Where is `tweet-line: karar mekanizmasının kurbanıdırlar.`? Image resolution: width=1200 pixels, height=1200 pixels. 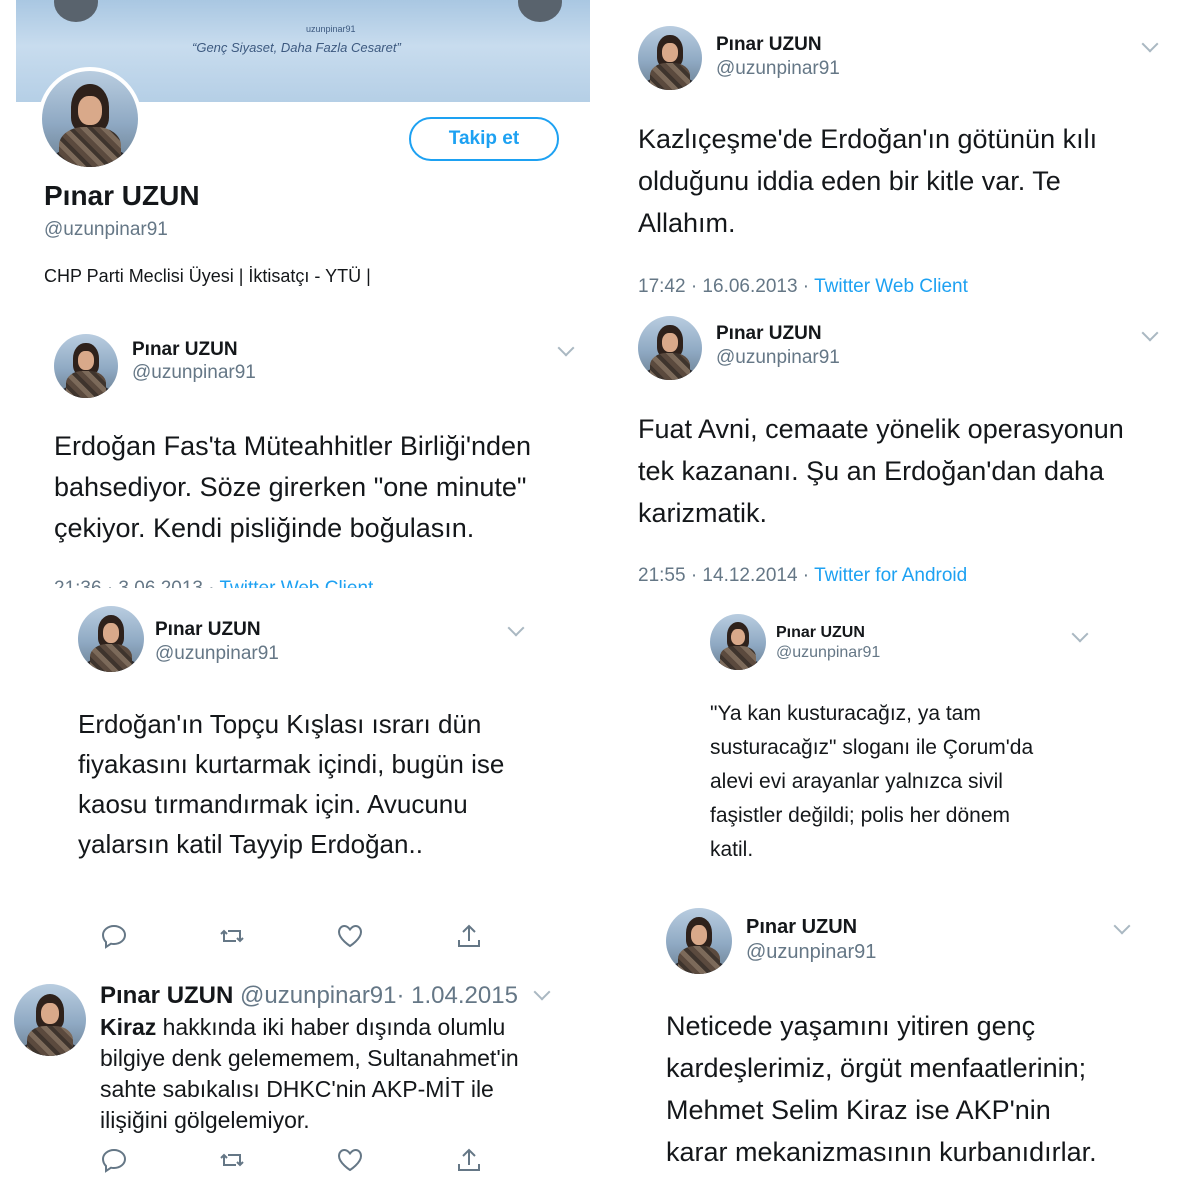
tweet-line: karar mekanizmasının kurbanıdırlar. is located at coordinates (881, 1152).